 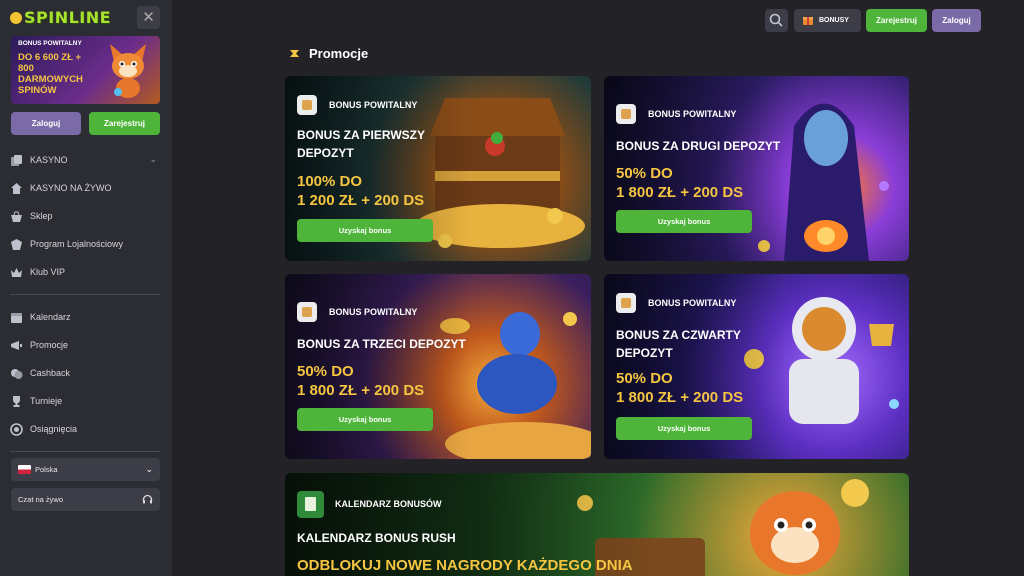 I want to click on sidebar-item-live-casino: KASYNO NA ŻYWO, so click(x=85, y=188).